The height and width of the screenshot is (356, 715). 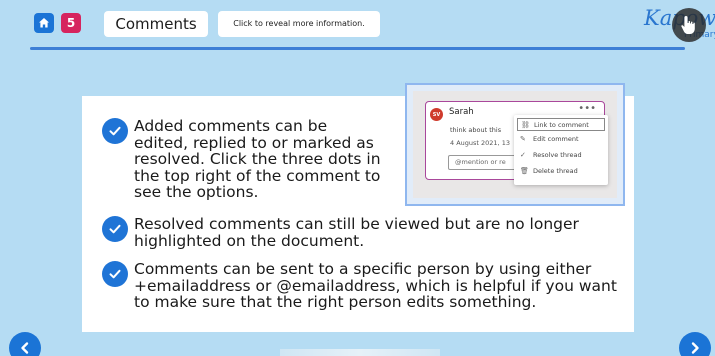 I want to click on pencil-icon: ✎, so click(x=523, y=139).